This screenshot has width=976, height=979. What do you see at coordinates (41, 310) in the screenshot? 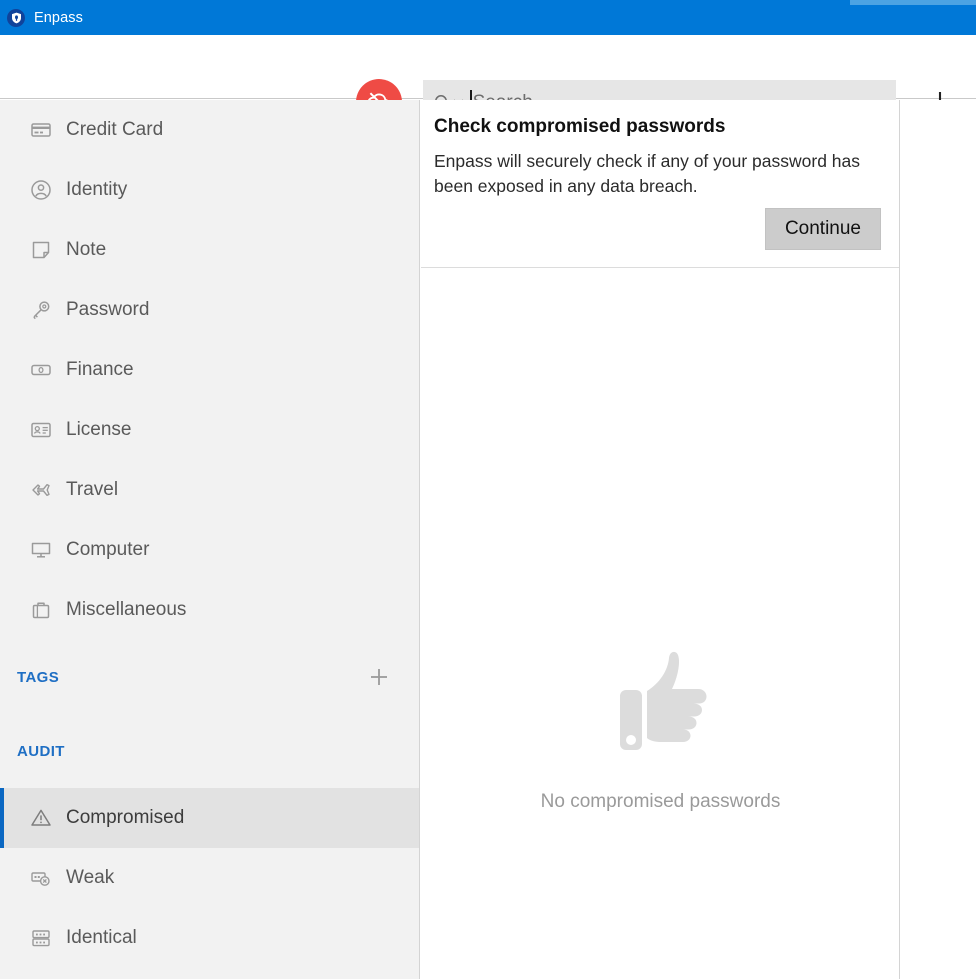
I see `key-icon` at bounding box center [41, 310].